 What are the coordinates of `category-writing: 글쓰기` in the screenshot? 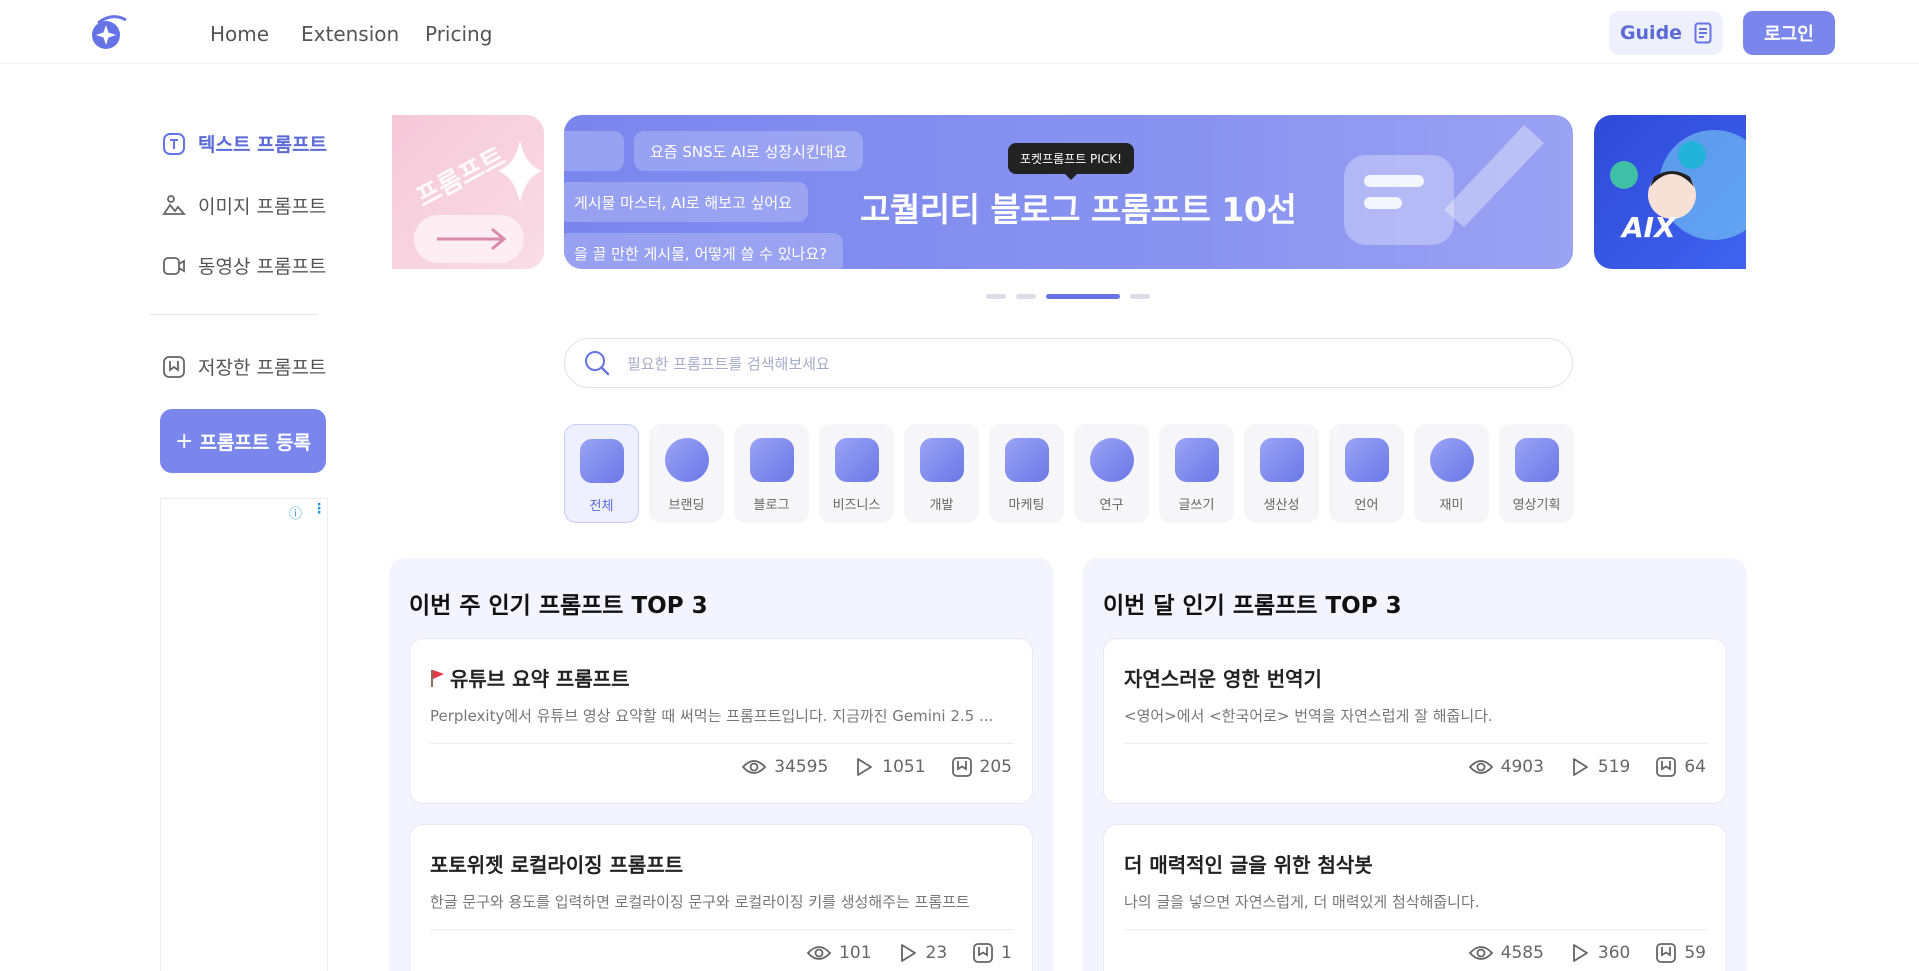 It's located at (1196, 473).